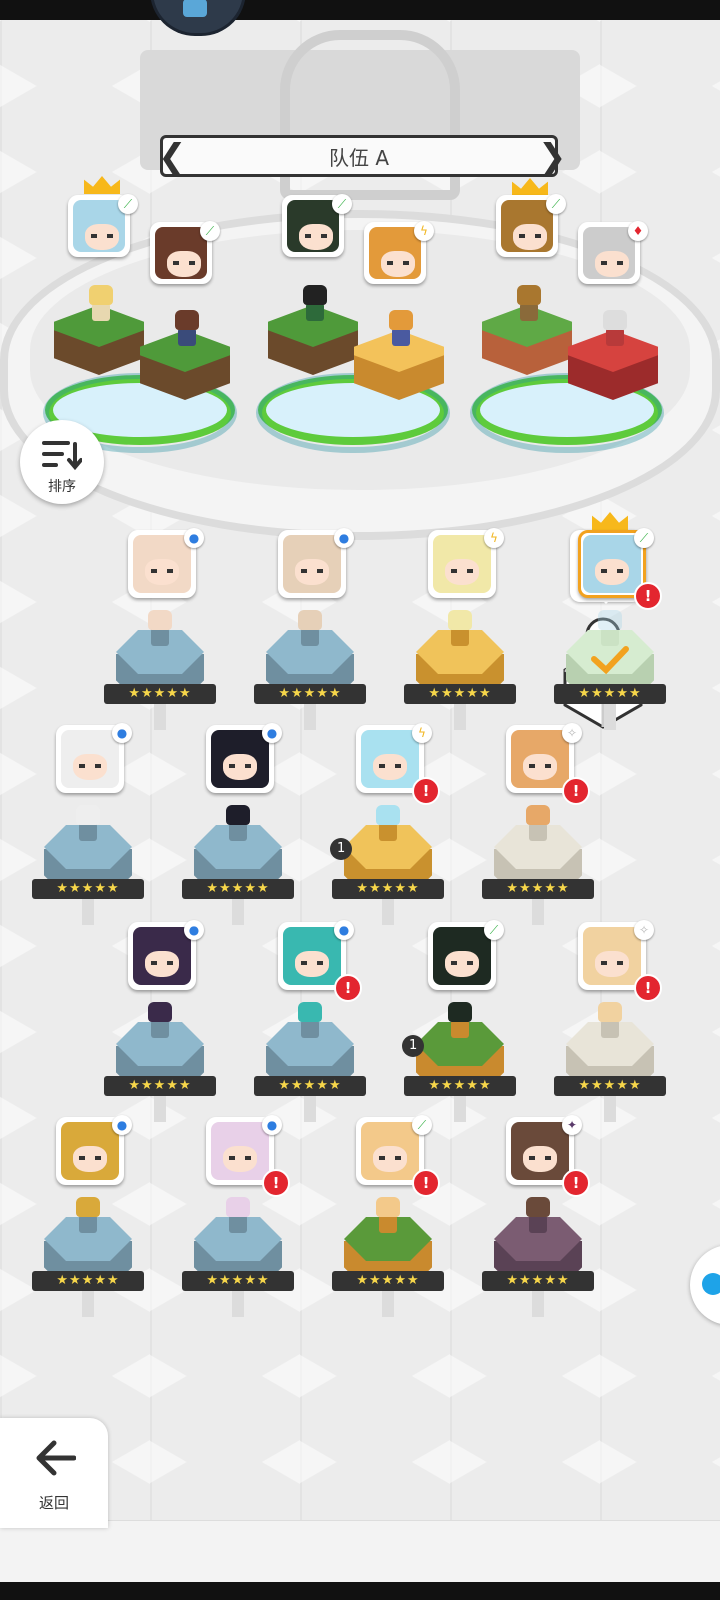 The width and height of the screenshot is (720, 1600). I want to click on team-prev-arrow: ❮, so click(172, 157).